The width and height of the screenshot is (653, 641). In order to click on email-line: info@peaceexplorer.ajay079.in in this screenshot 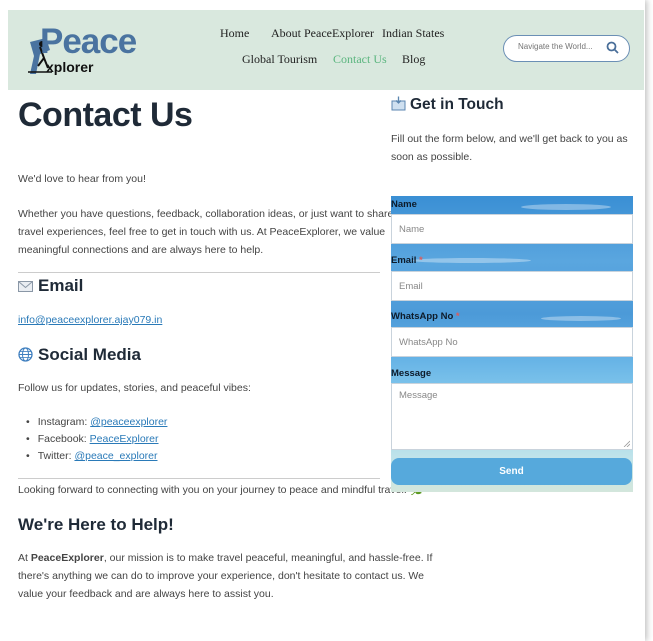, I will do `click(90, 320)`.